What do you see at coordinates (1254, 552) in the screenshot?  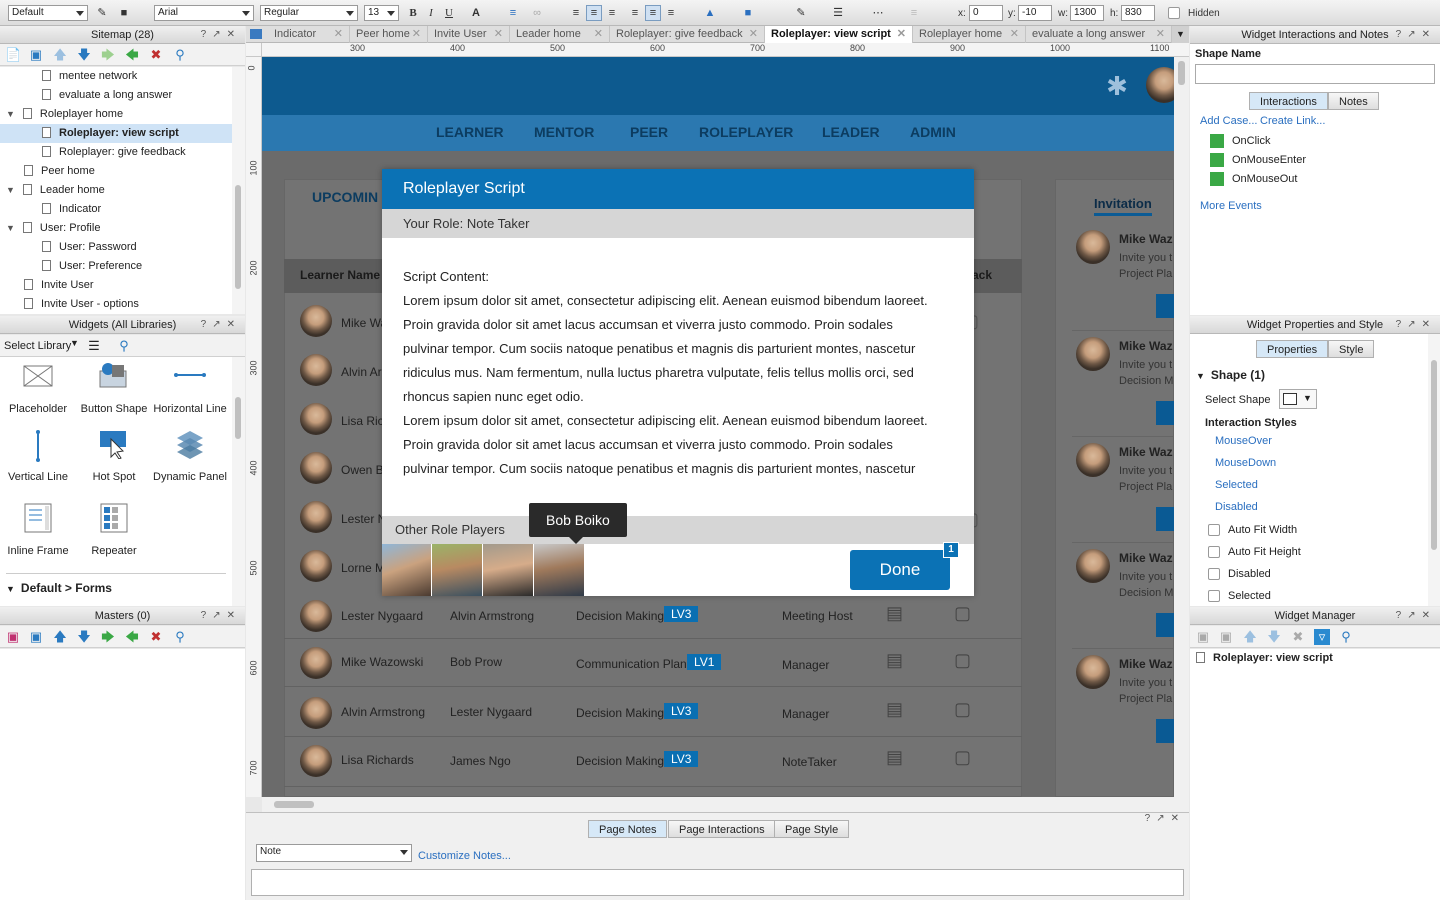 I see `auto-fit-height-checkbox: Auto Fit Height` at bounding box center [1254, 552].